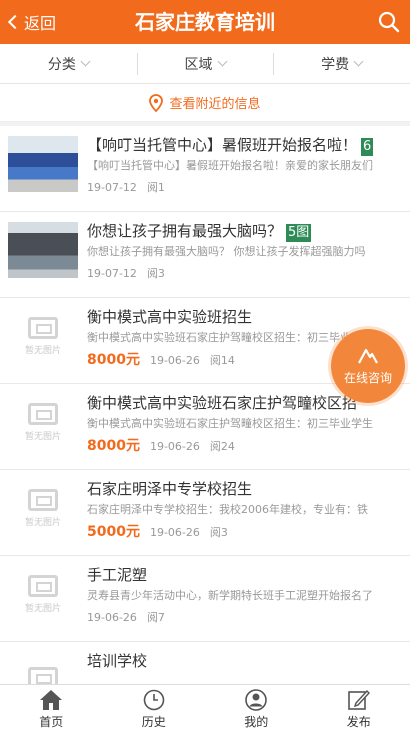 This screenshot has height=734, width=410. I want to click on tab-home: 首页, so click(51, 709).